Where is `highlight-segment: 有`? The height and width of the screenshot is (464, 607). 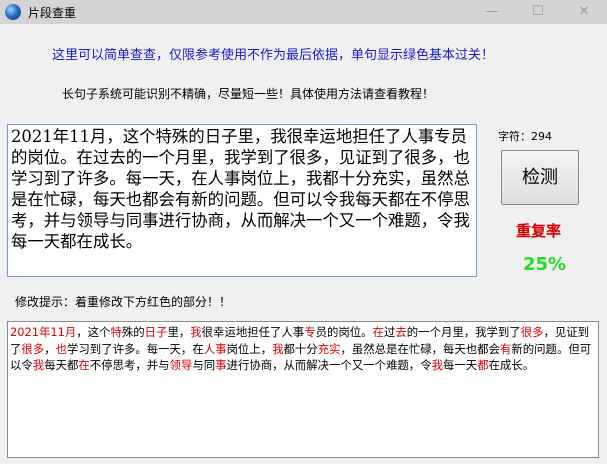 highlight-segment: 有 is located at coordinates (505, 348).